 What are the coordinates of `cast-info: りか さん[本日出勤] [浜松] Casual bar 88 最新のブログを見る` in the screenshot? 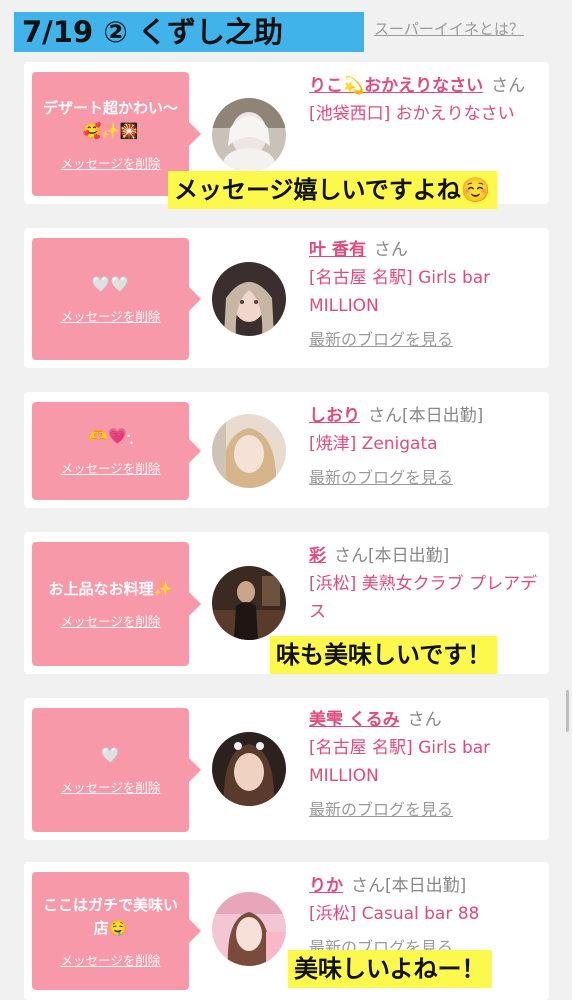 It's located at (426, 917).